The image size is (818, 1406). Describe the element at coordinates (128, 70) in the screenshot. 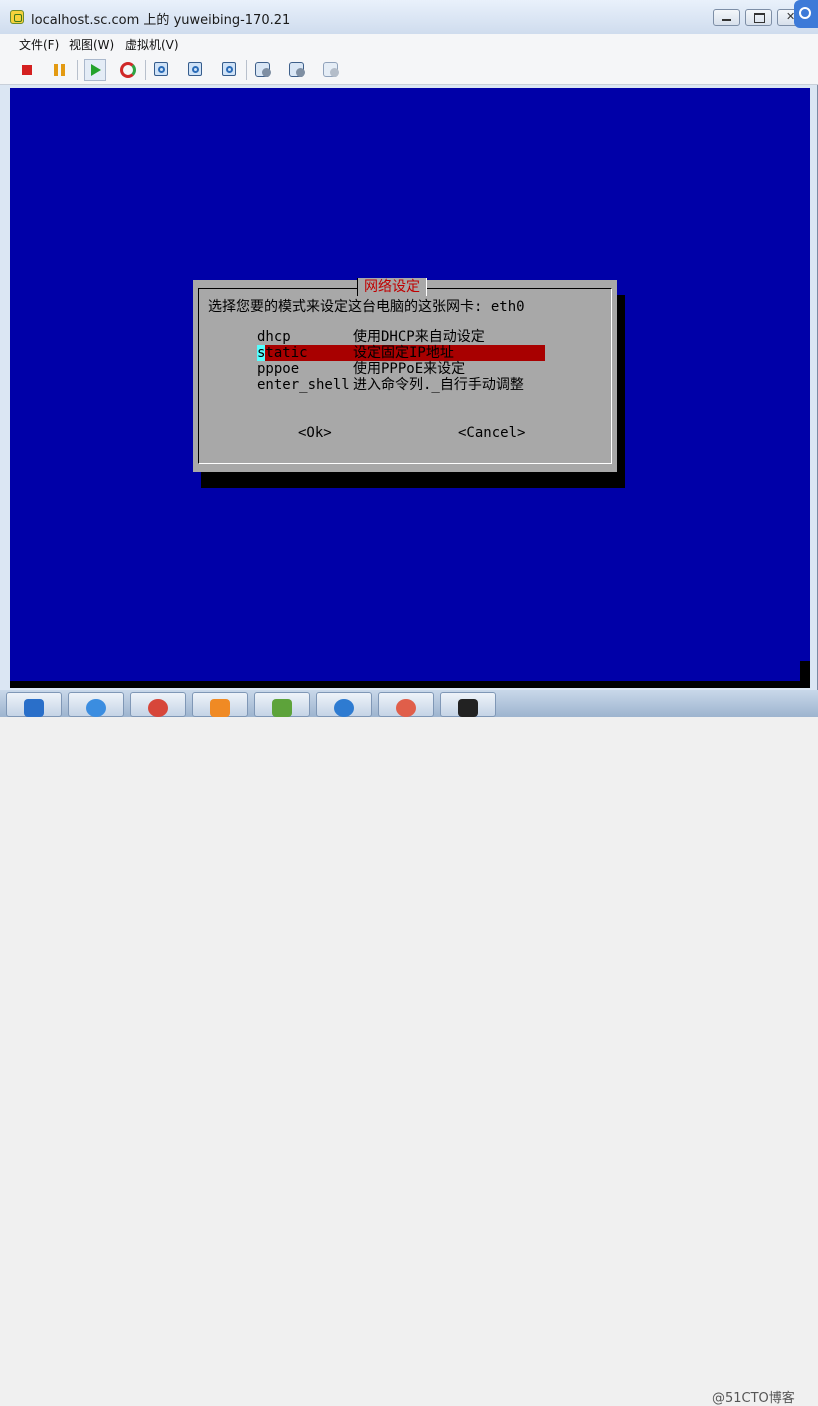

I see `reset-icon` at that location.